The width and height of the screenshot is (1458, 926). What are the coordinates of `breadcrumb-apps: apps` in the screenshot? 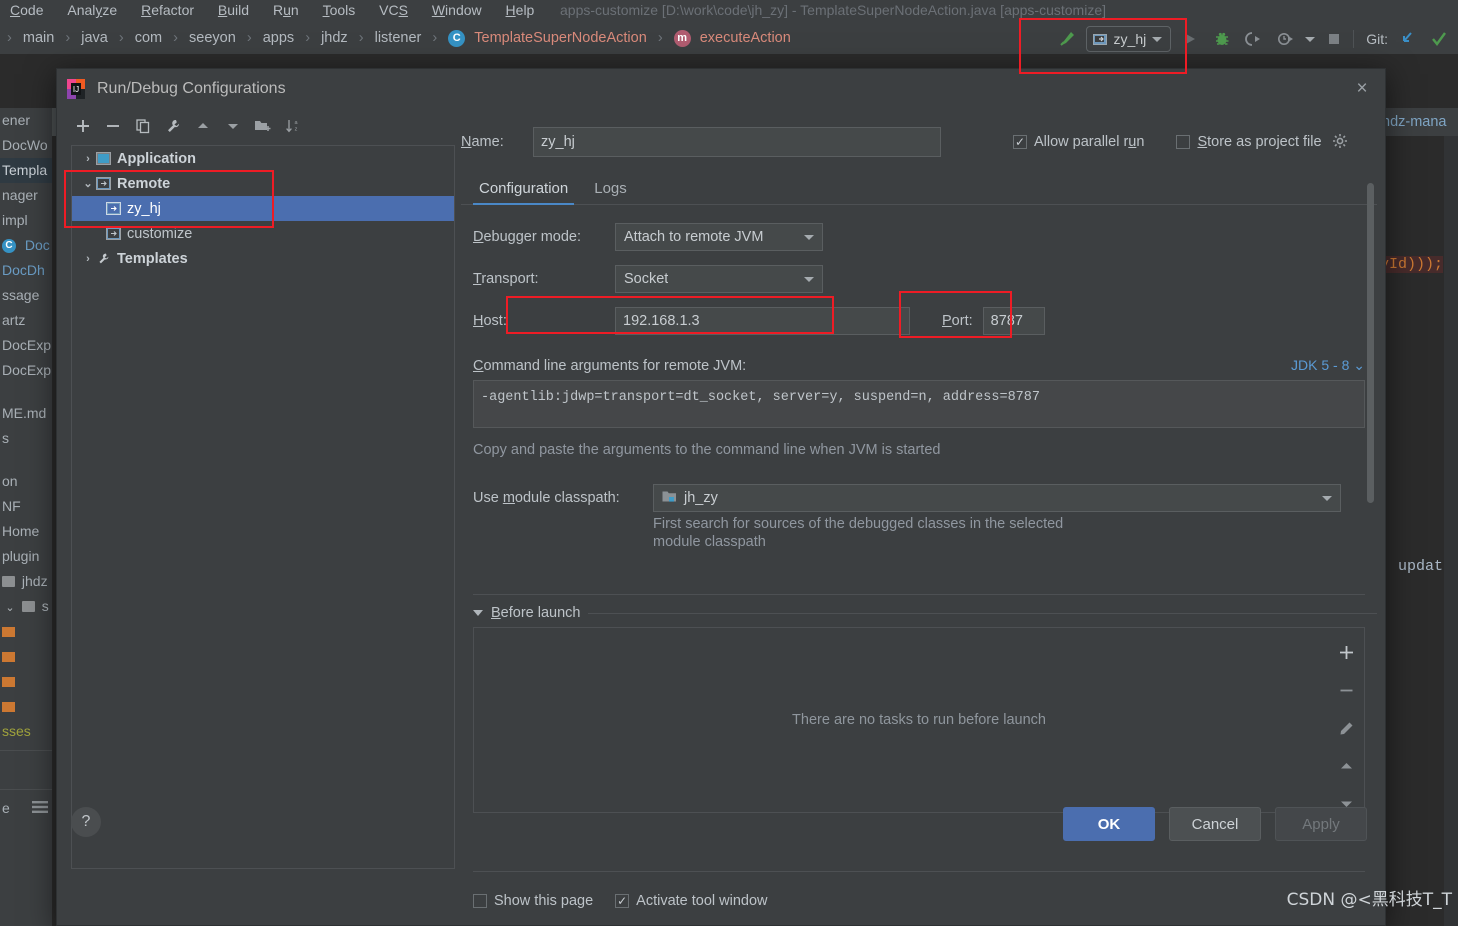 It's located at (278, 38).